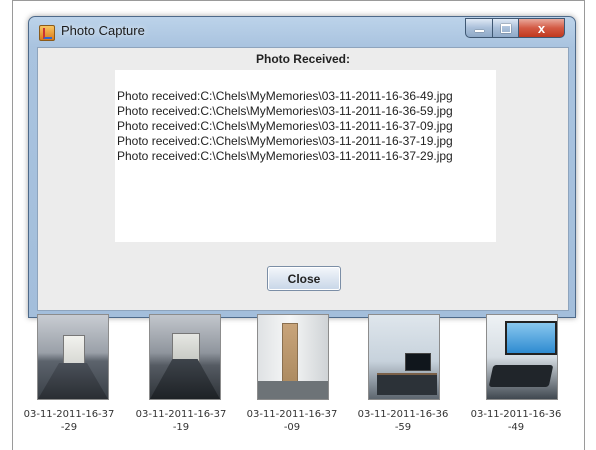 This screenshot has height=450, width=596. I want to click on caption-line-2: -19, so click(181, 427).